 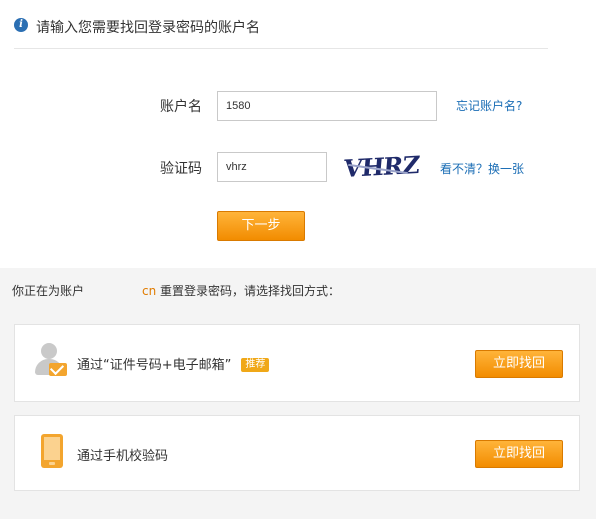 I want to click on forgot-account-link: 忘记账户名?, so click(x=489, y=105).